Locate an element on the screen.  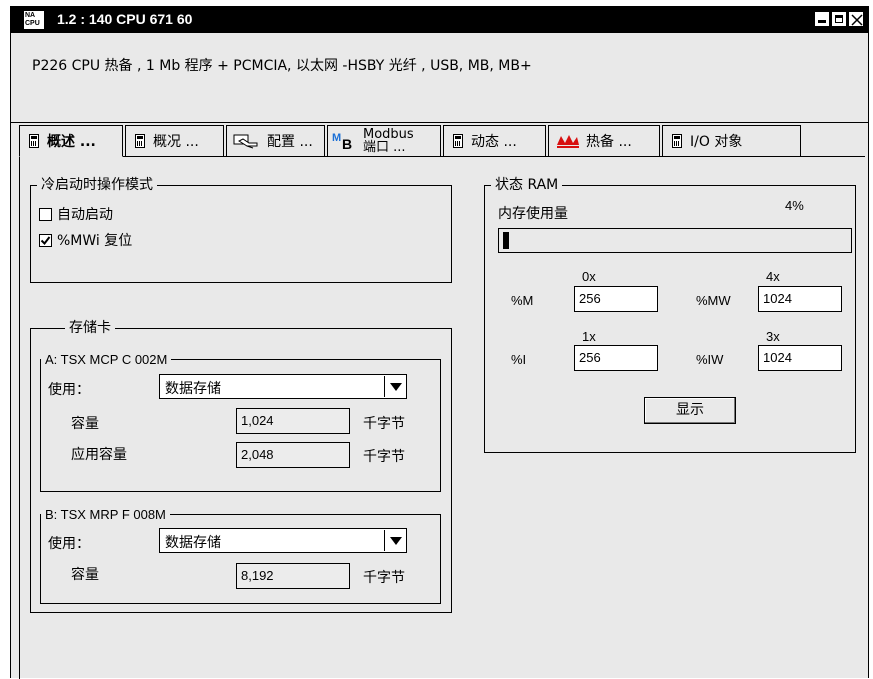
i-size-field: 256 is located at coordinates (616, 358).